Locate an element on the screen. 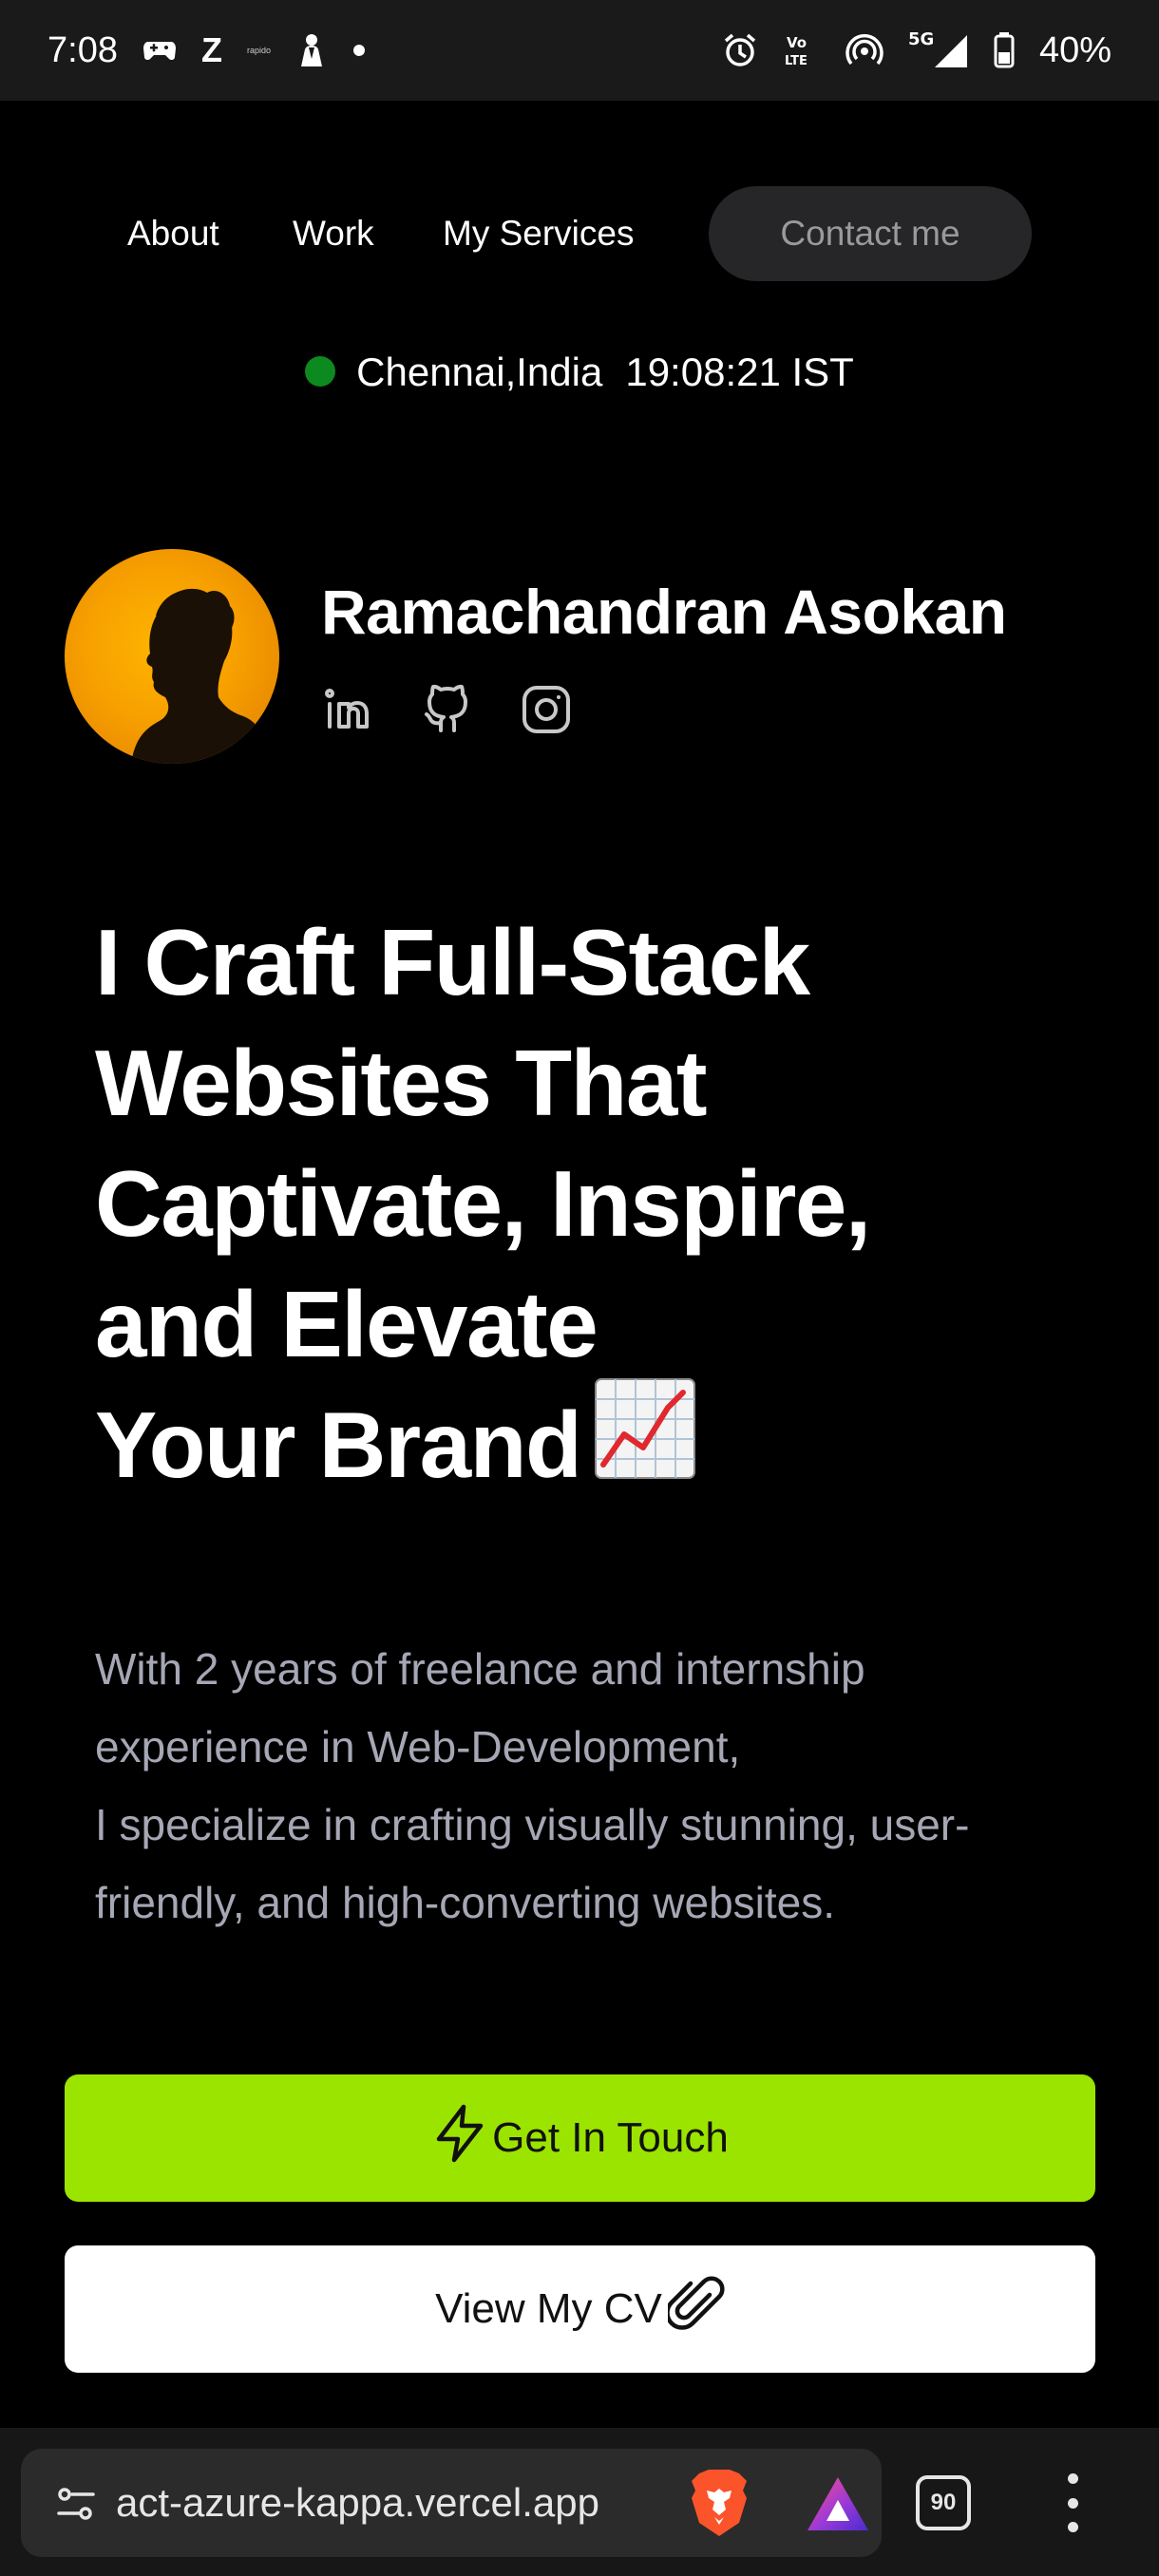 This screenshot has height=2576, width=1159. linkedin-icon is located at coordinates (348, 709).